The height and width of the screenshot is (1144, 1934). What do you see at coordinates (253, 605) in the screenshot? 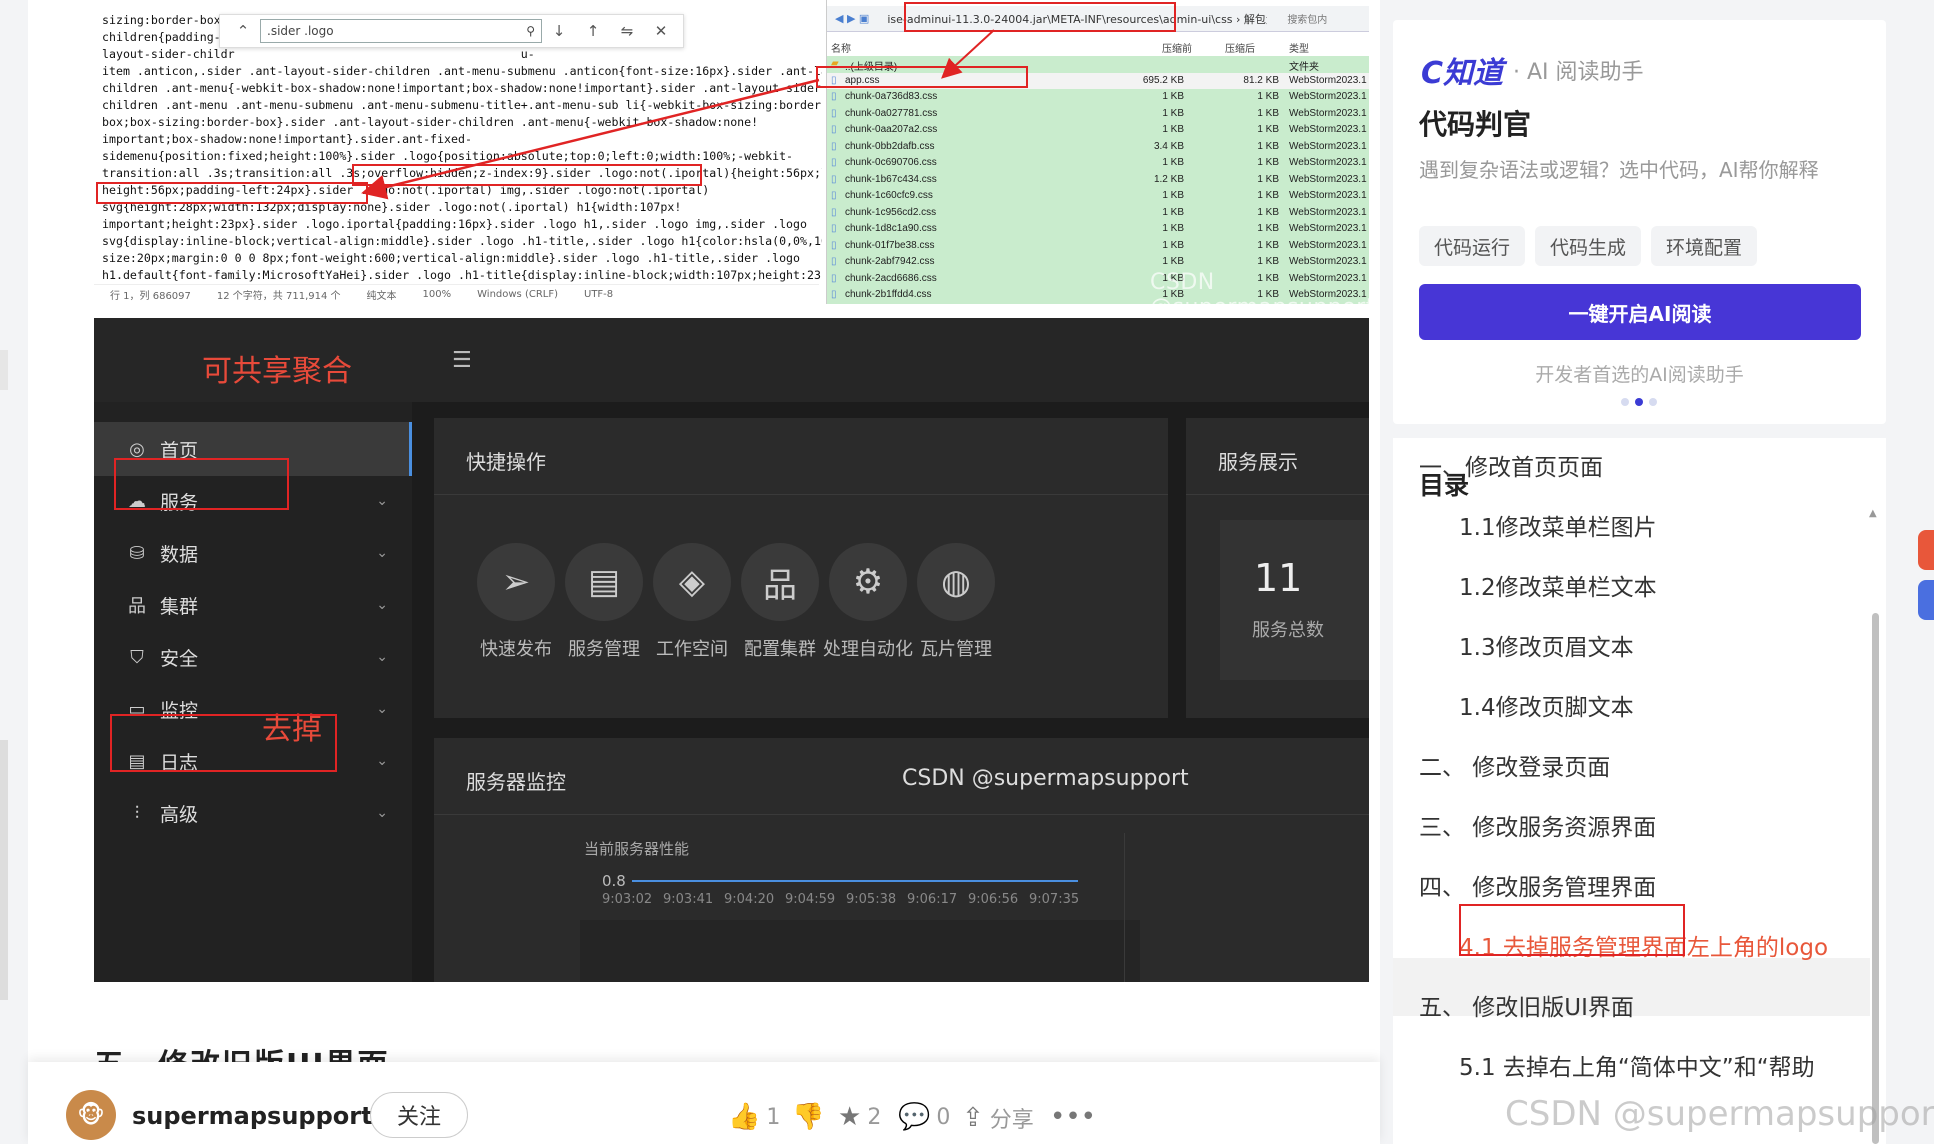
I see `sidebar-item-3: 品集群 ⌄` at bounding box center [253, 605].